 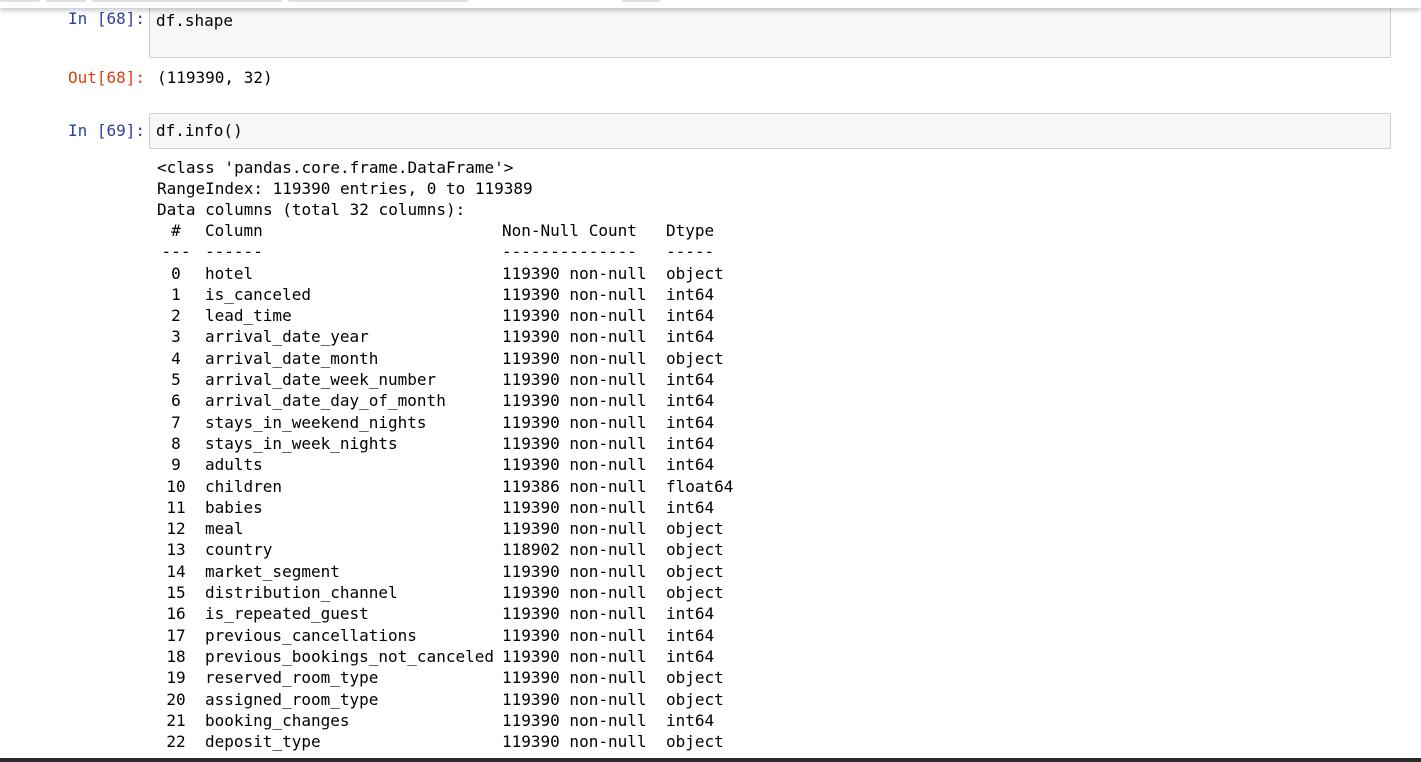 I want to click on info-table-row: 22 deposit_type 119390 non-null object, so click(x=456, y=741).